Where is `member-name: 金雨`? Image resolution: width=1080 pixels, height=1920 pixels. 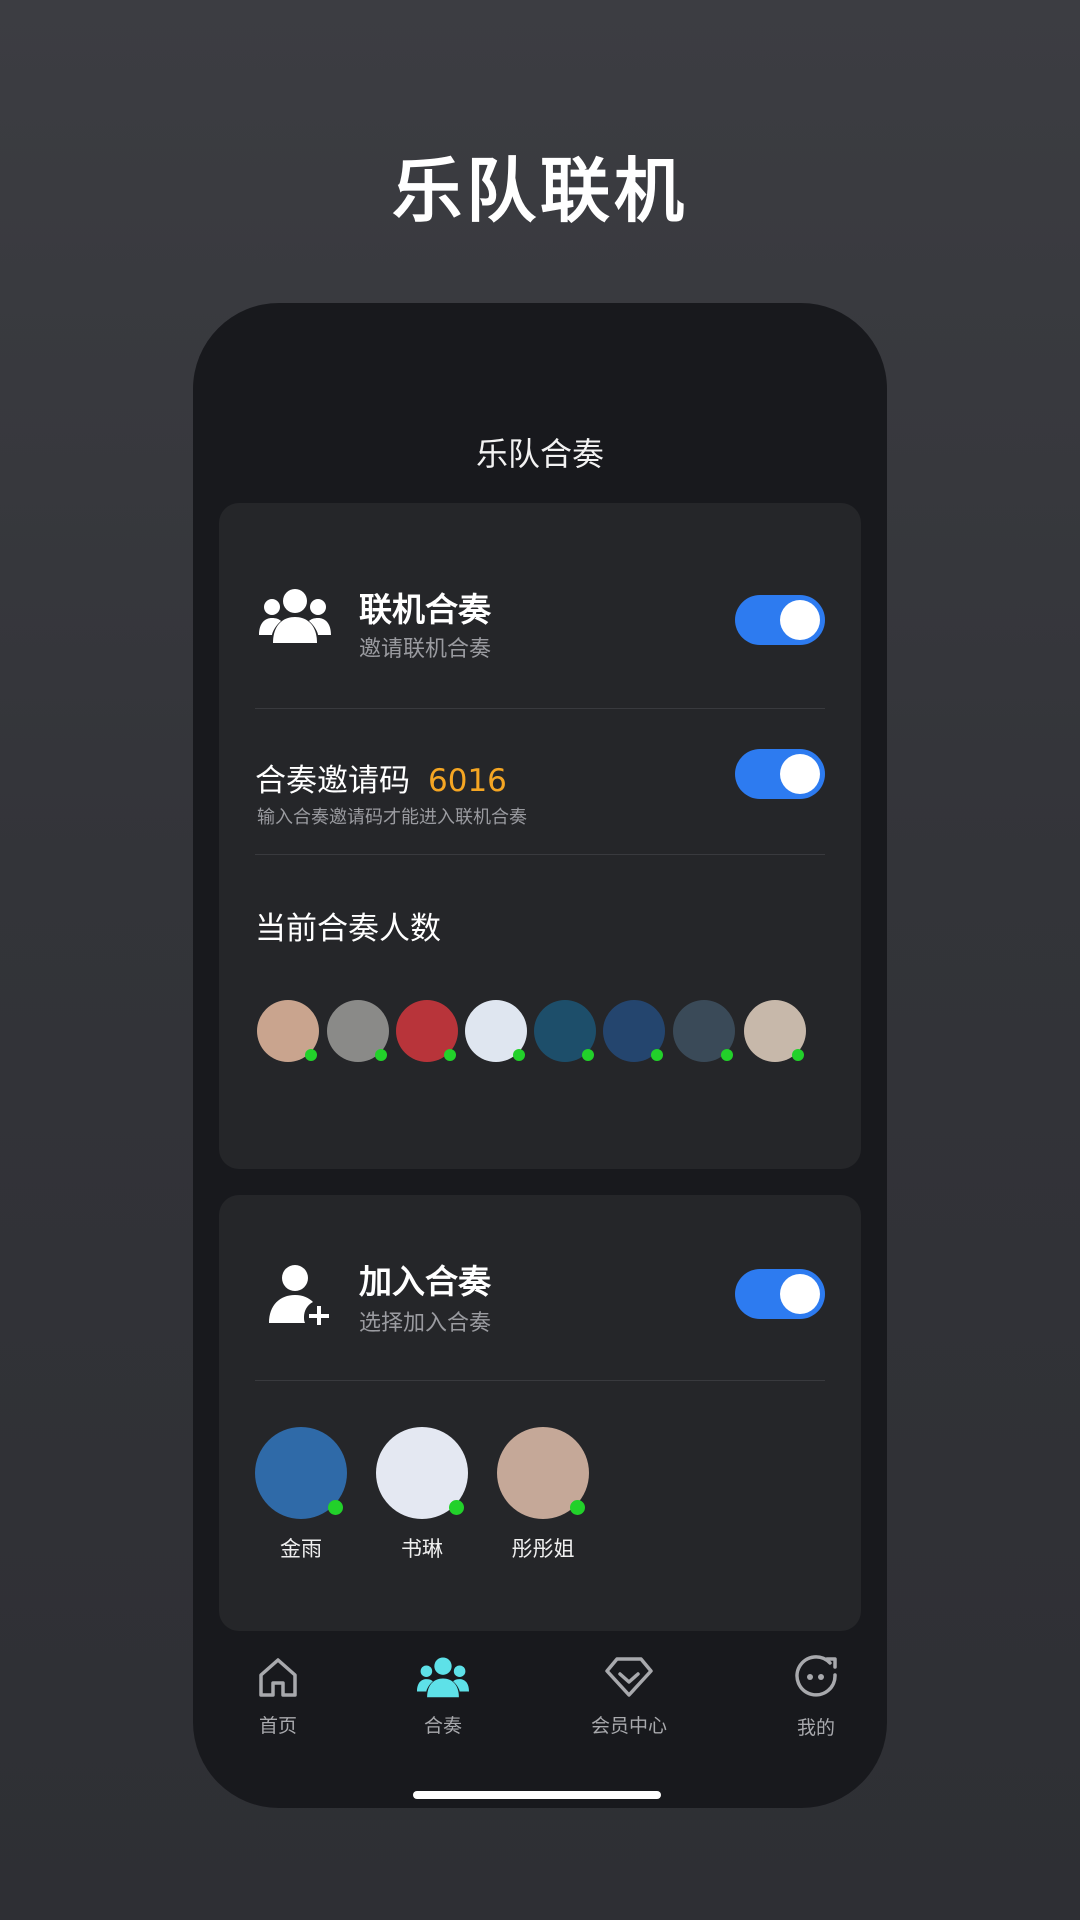 member-name: 金雨 is located at coordinates (301, 1549).